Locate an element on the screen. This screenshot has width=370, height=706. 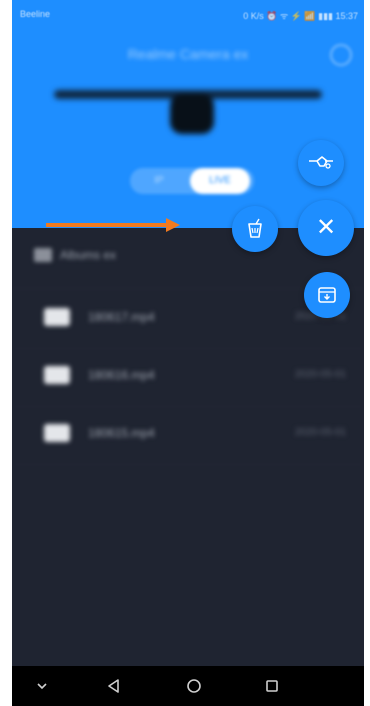
mode-option-live: LIVE is located at coordinates (220, 181).